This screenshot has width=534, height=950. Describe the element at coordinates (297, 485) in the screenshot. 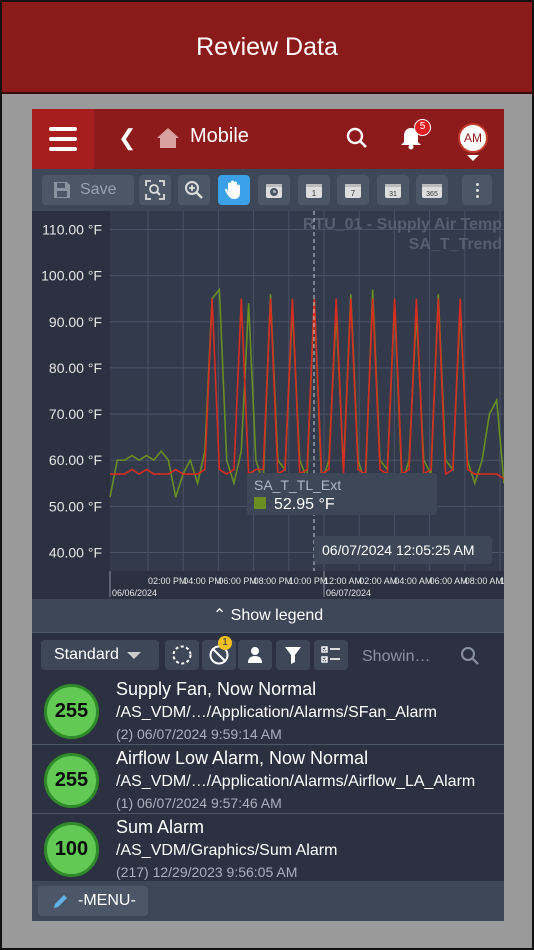

I see `tooltip-series-name: SA_T_TL_Ext` at that location.